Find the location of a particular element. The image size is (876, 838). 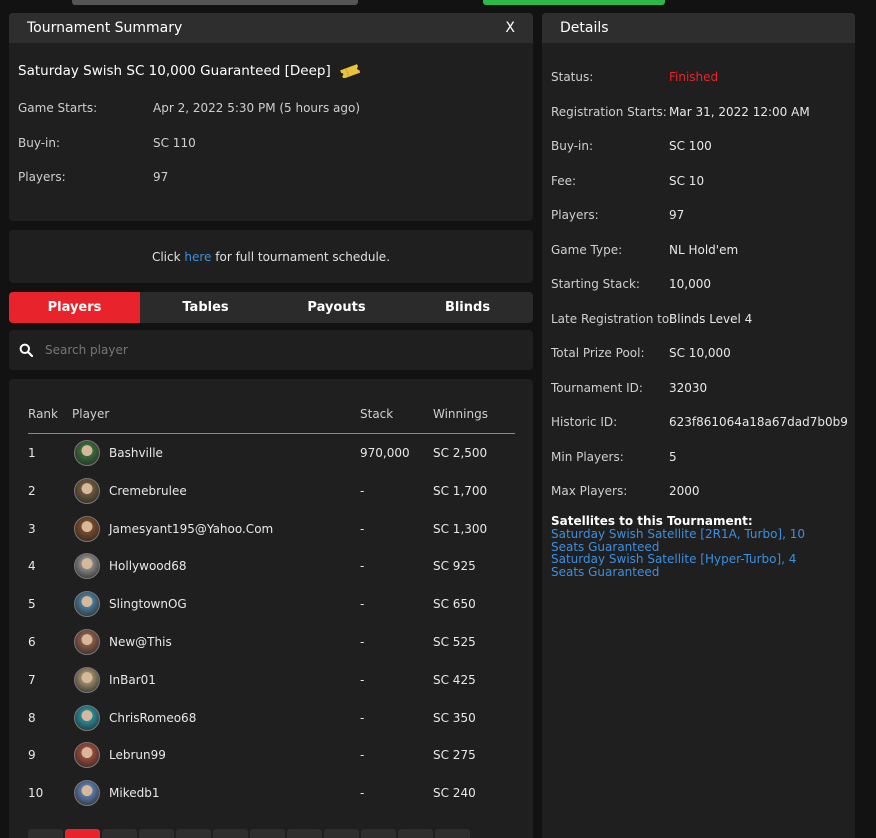

satellites-title: Satellites to this Tournament: is located at coordinates (652, 521).